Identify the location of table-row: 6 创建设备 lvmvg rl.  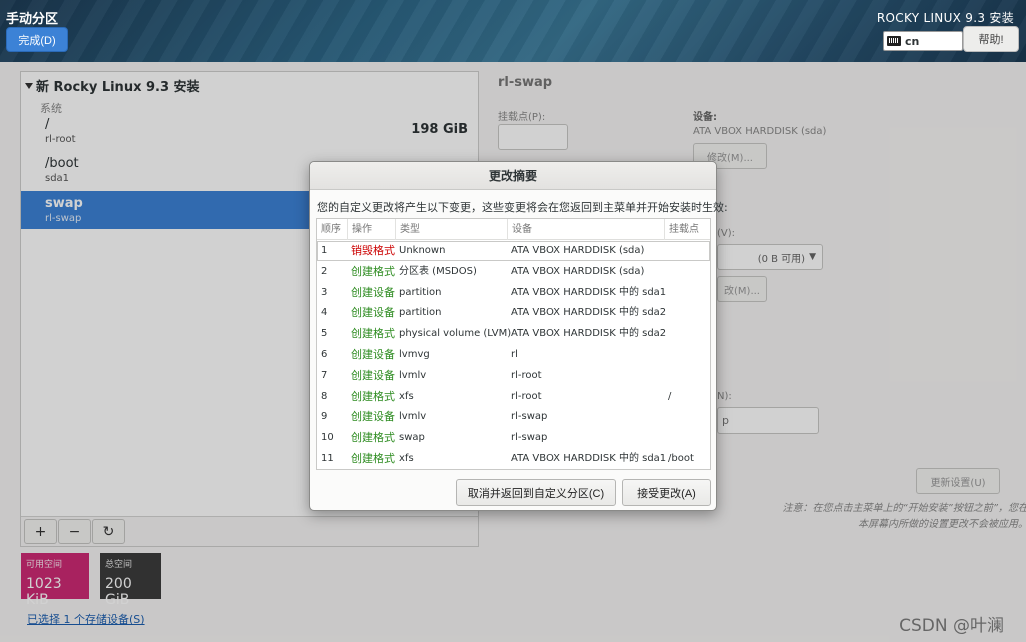
(513, 355).